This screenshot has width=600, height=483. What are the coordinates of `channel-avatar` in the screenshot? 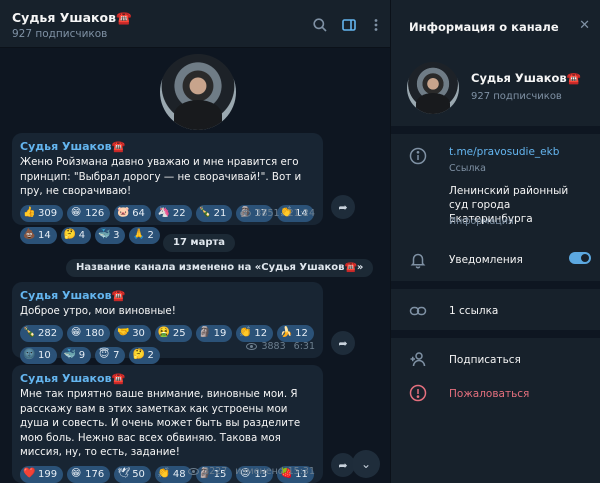 It's located at (198, 92).